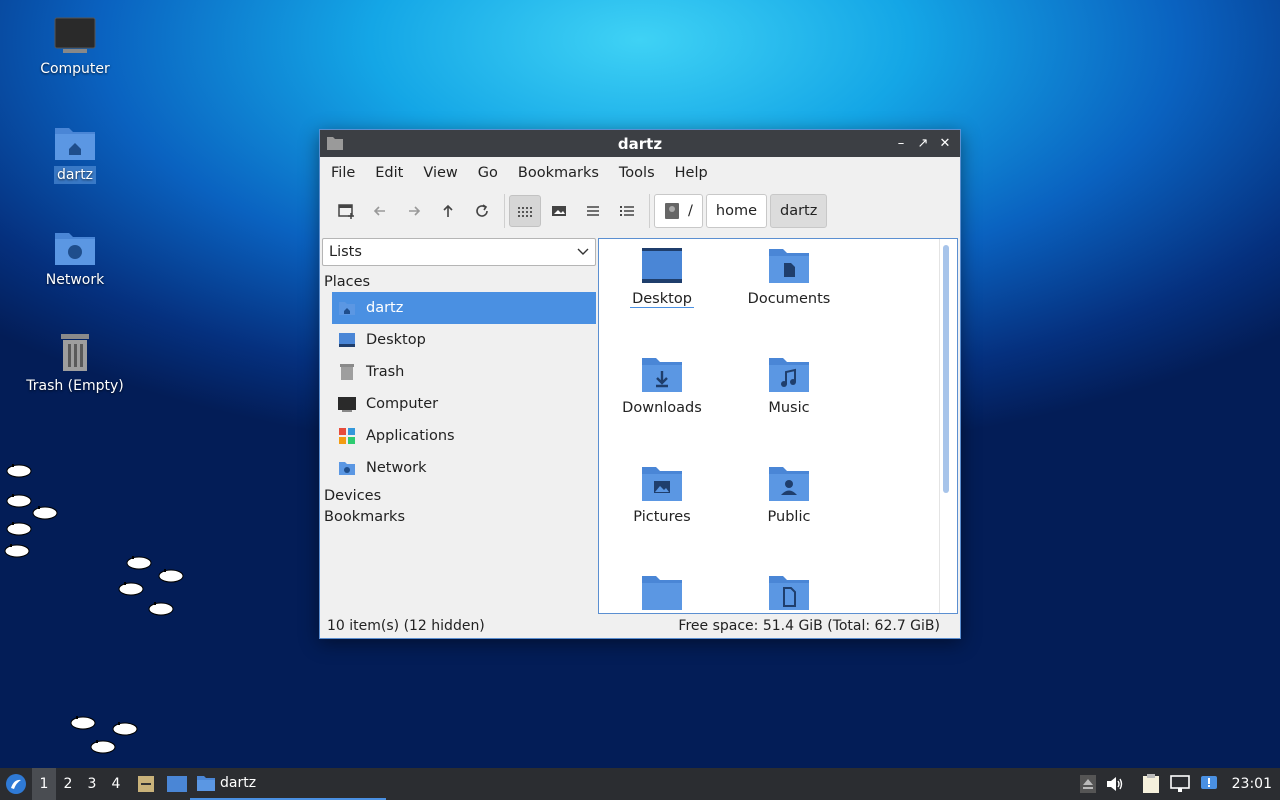  I want to click on side-pane-mode-select: Lists, so click(459, 252).